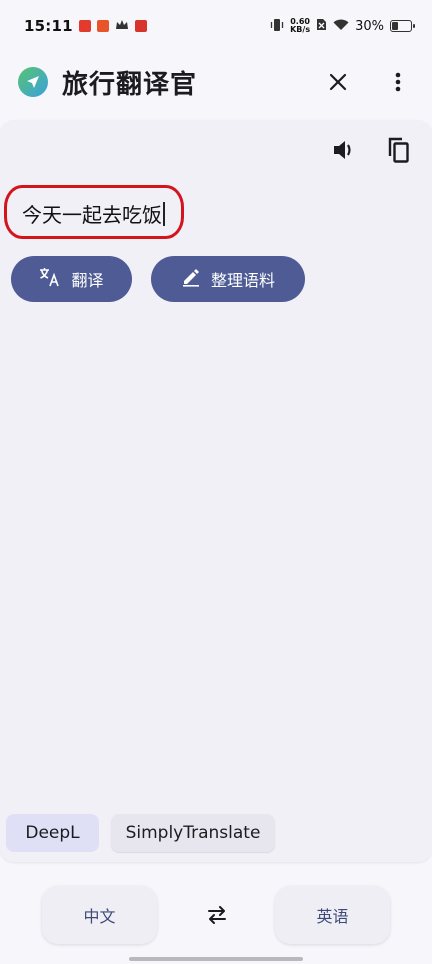 The image size is (432, 964). I want to click on volume-icon, so click(344, 150).